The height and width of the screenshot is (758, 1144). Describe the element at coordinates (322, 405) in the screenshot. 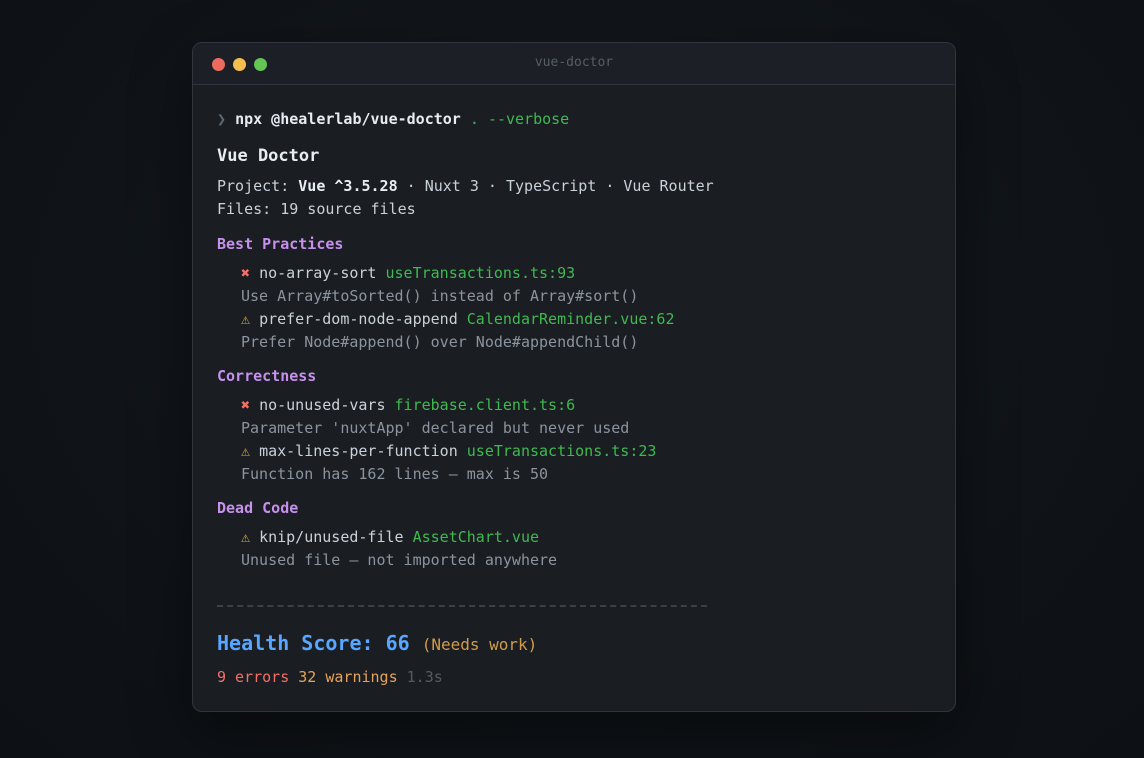

I see `rule-name: no-unused-vars` at that location.